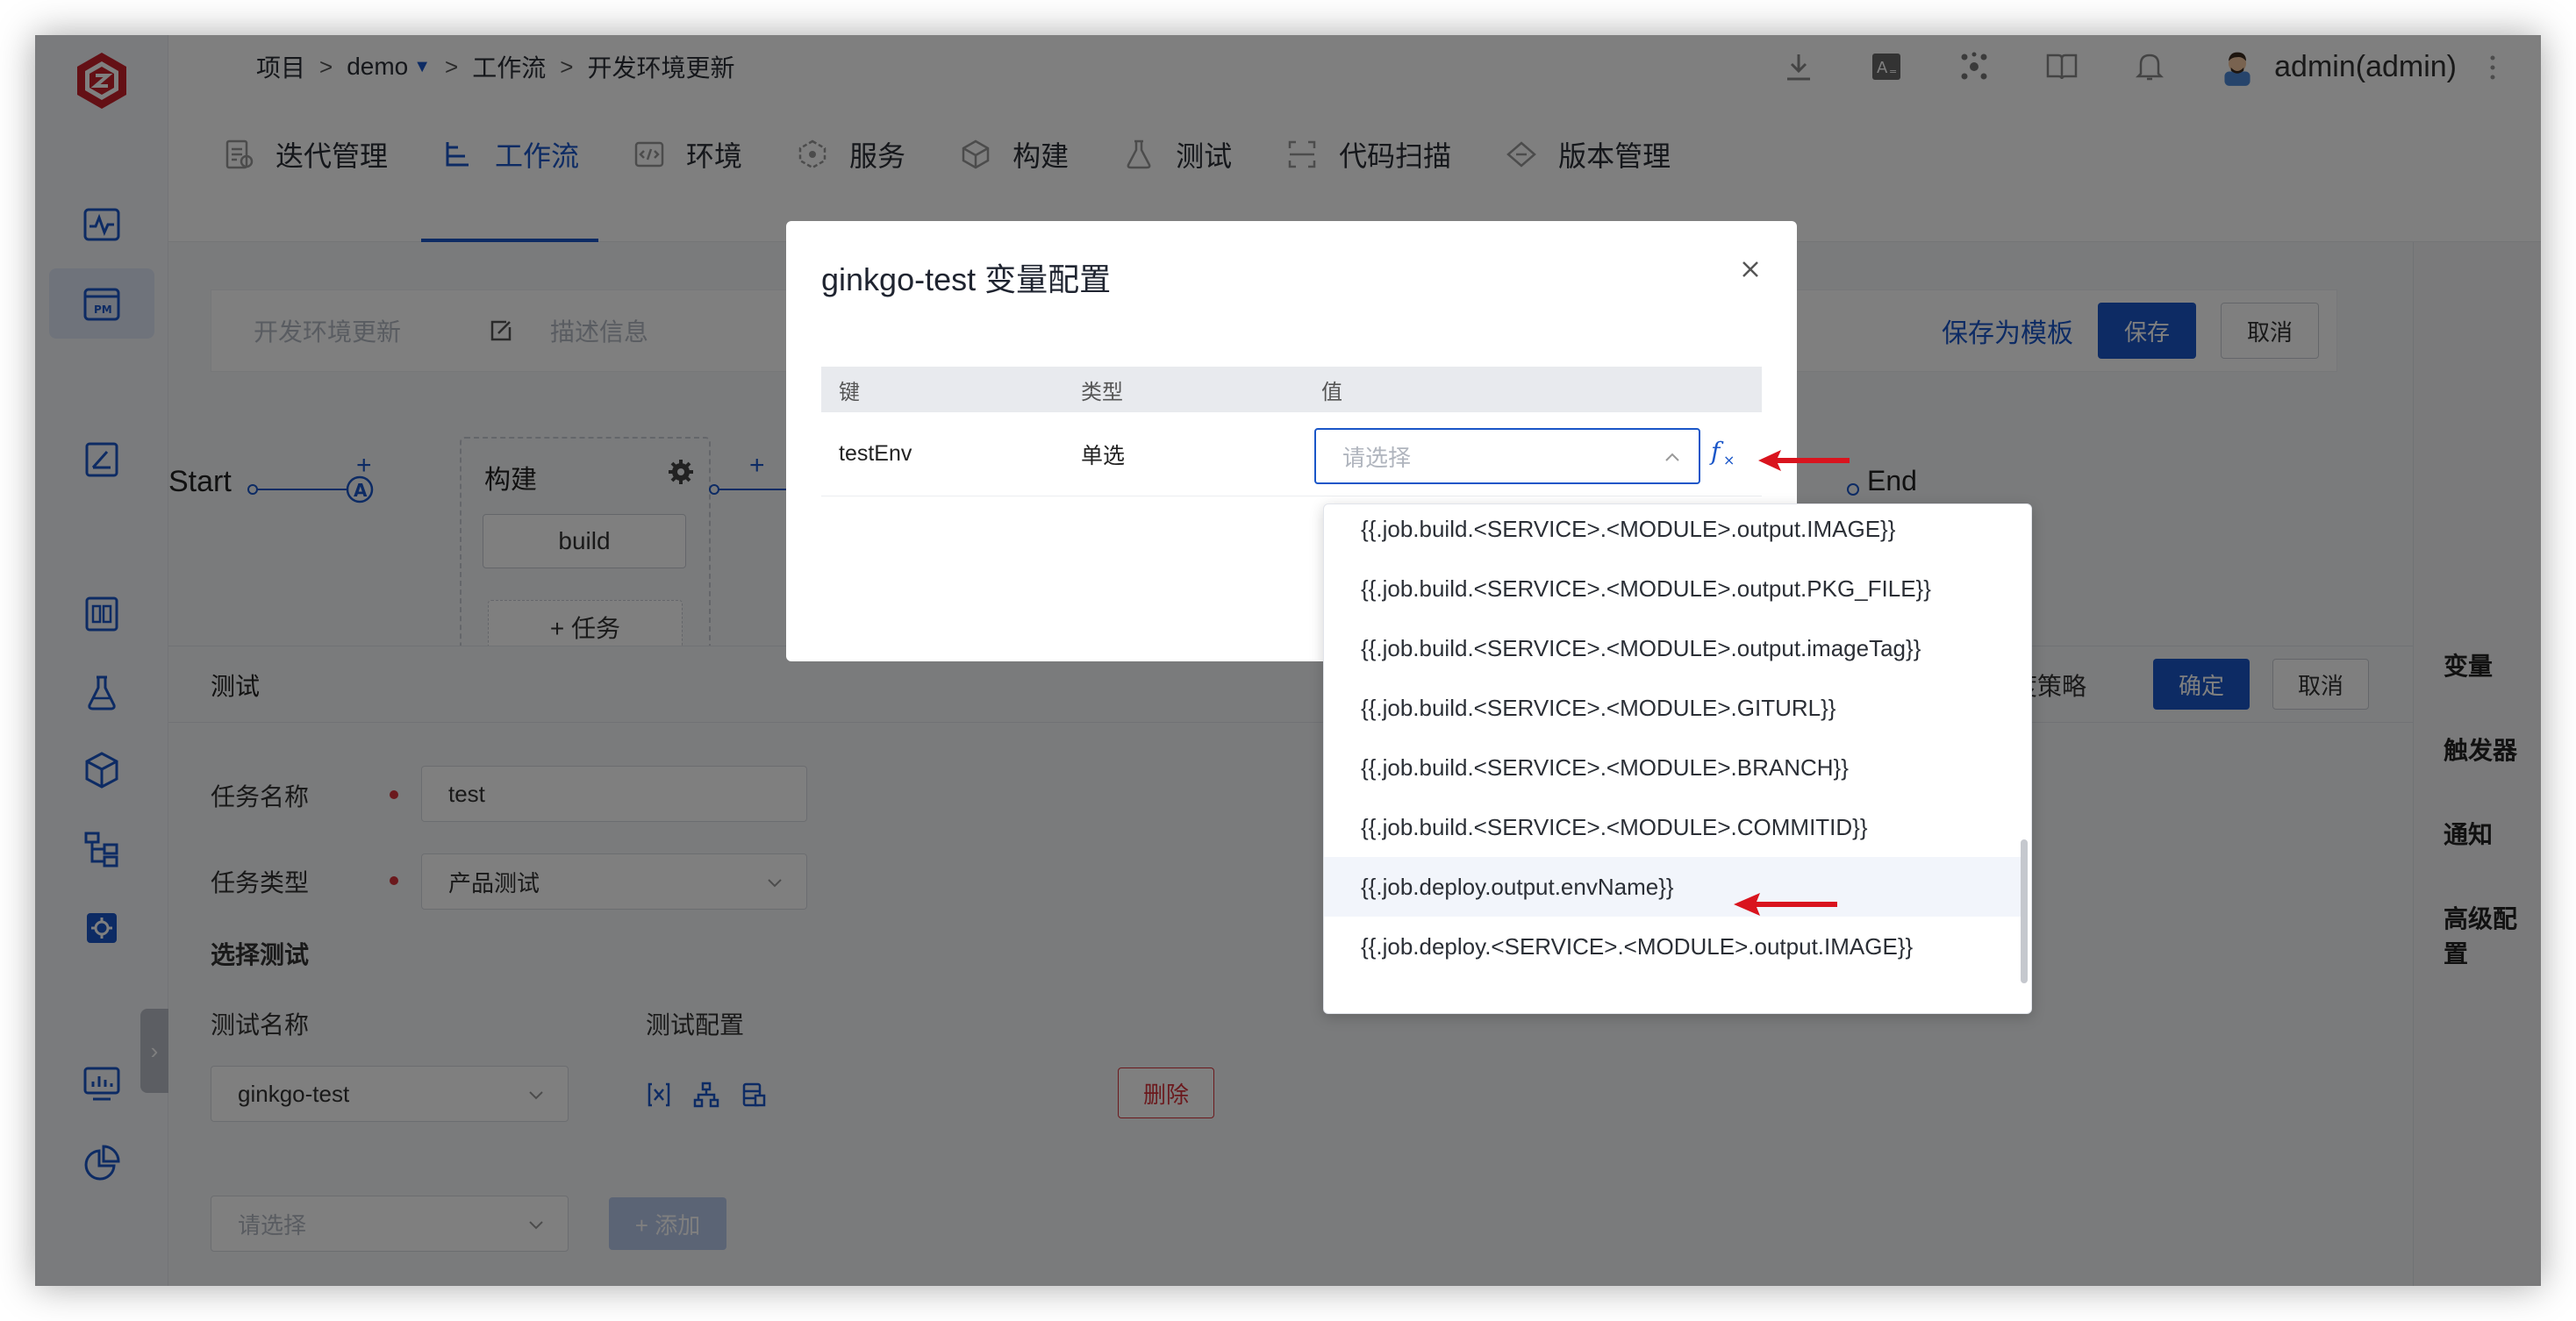 This screenshot has height=1321, width=2576. Describe the element at coordinates (1291, 389) in the screenshot. I see `table-header: 键 类型 值` at that location.